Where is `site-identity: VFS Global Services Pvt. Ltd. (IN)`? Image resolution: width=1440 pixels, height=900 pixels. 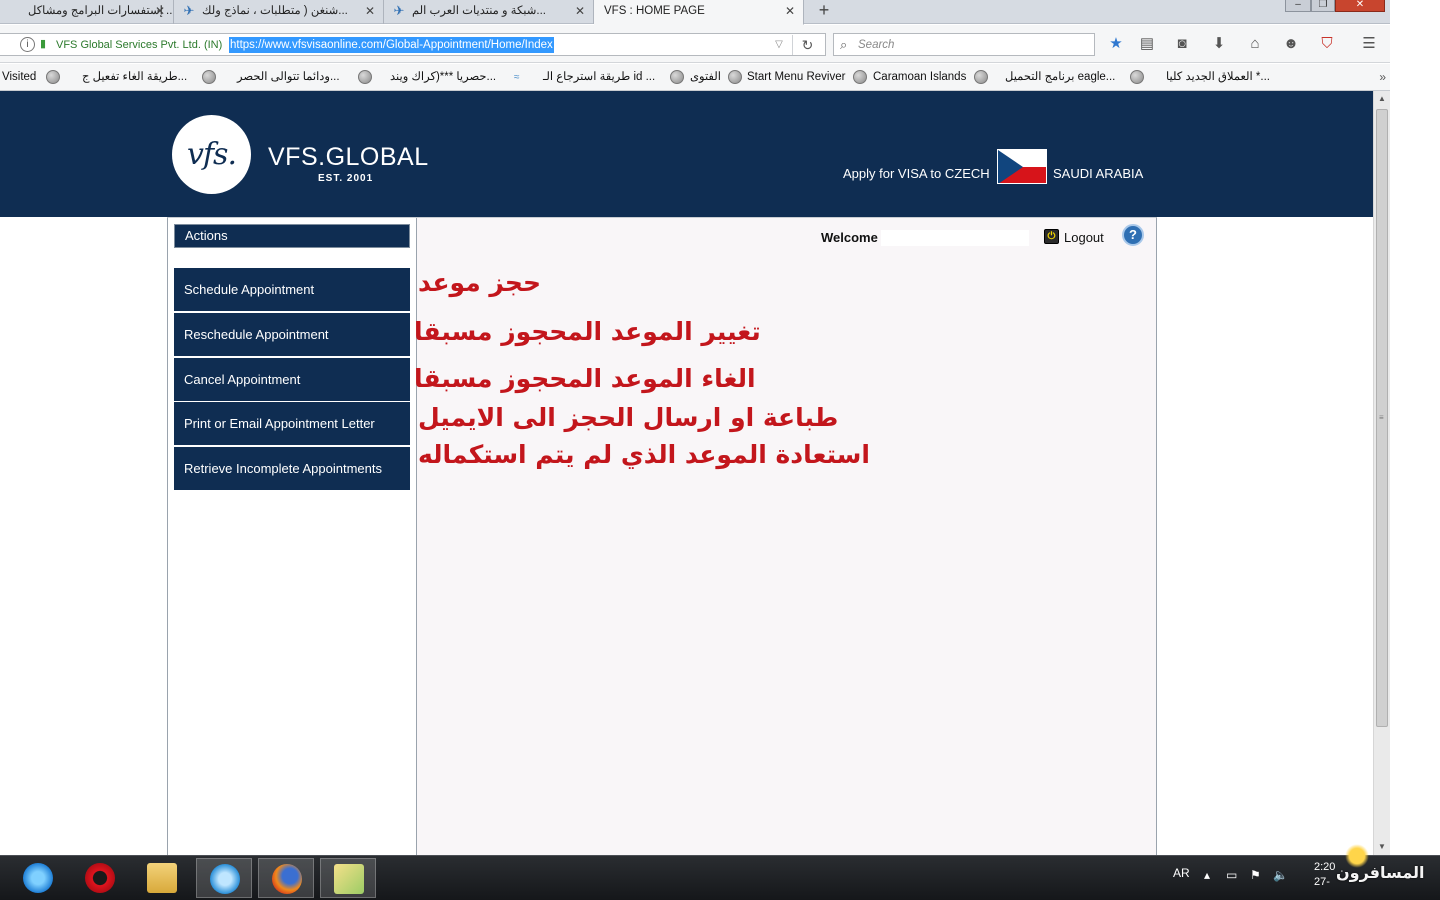 site-identity: VFS Global Services Pvt. Ltd. (IN) is located at coordinates (139, 45).